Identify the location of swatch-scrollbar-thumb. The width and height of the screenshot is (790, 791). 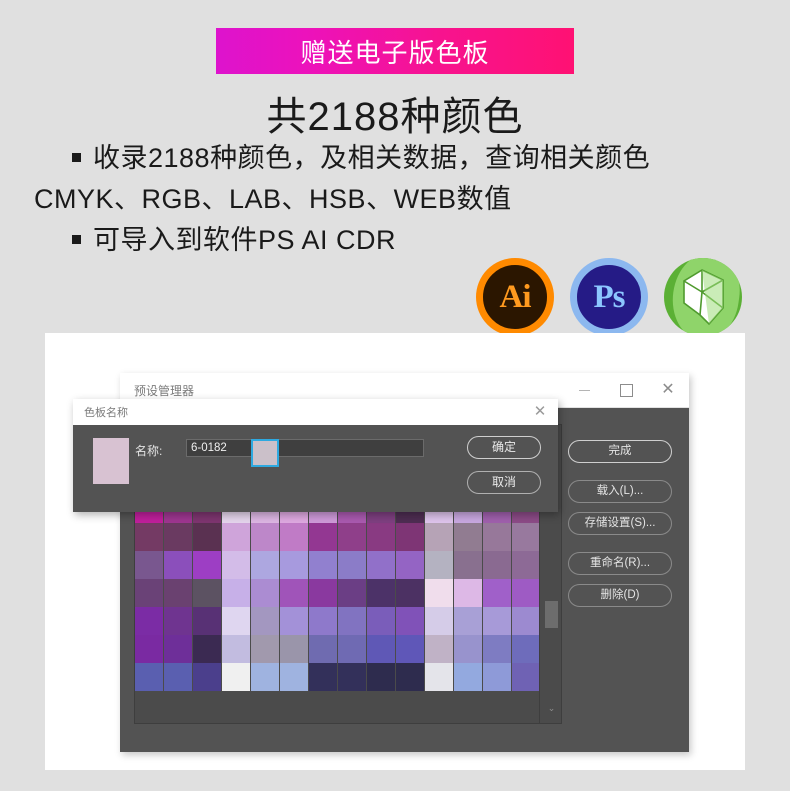
(551, 614).